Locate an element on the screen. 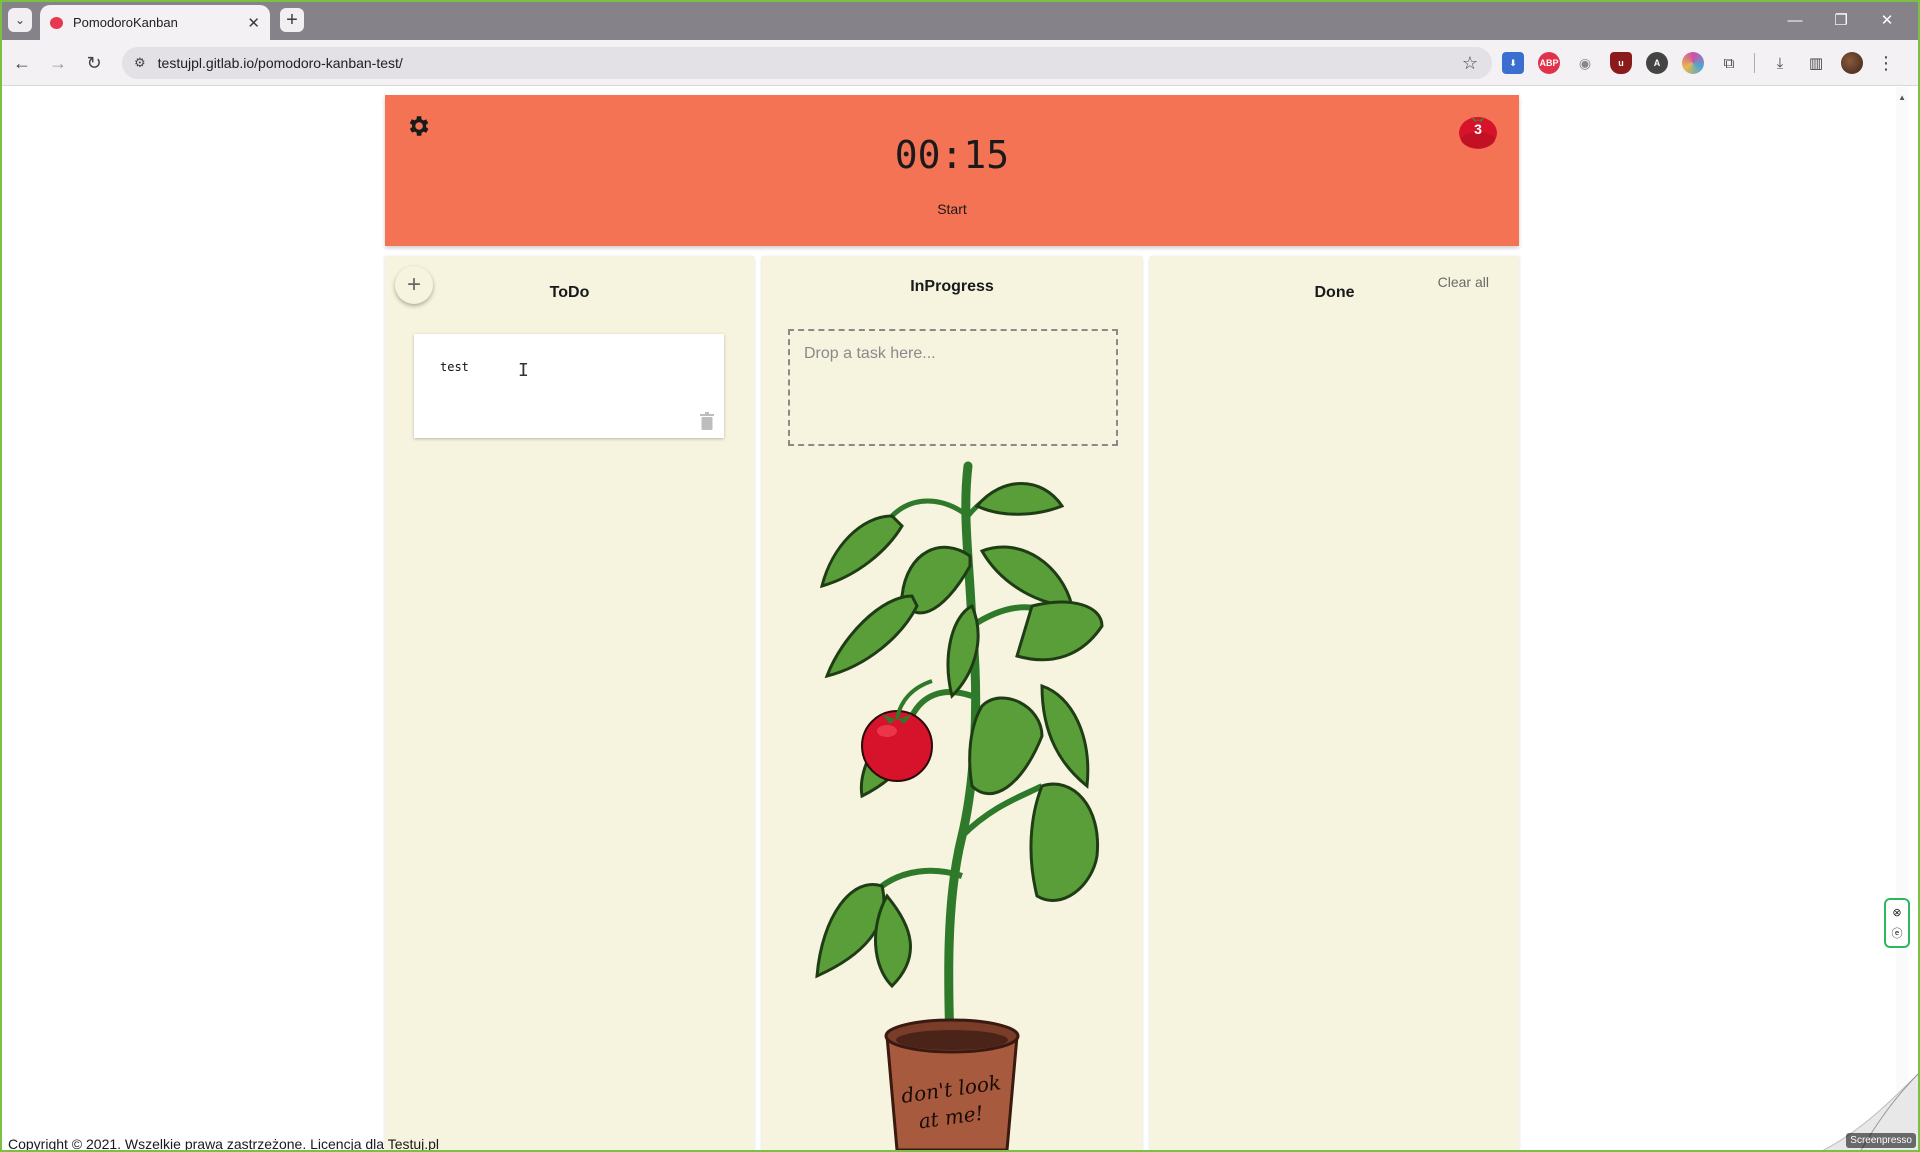 The image size is (1920, 1152). widget-close-icon: ⊗ is located at coordinates (1896, 912).